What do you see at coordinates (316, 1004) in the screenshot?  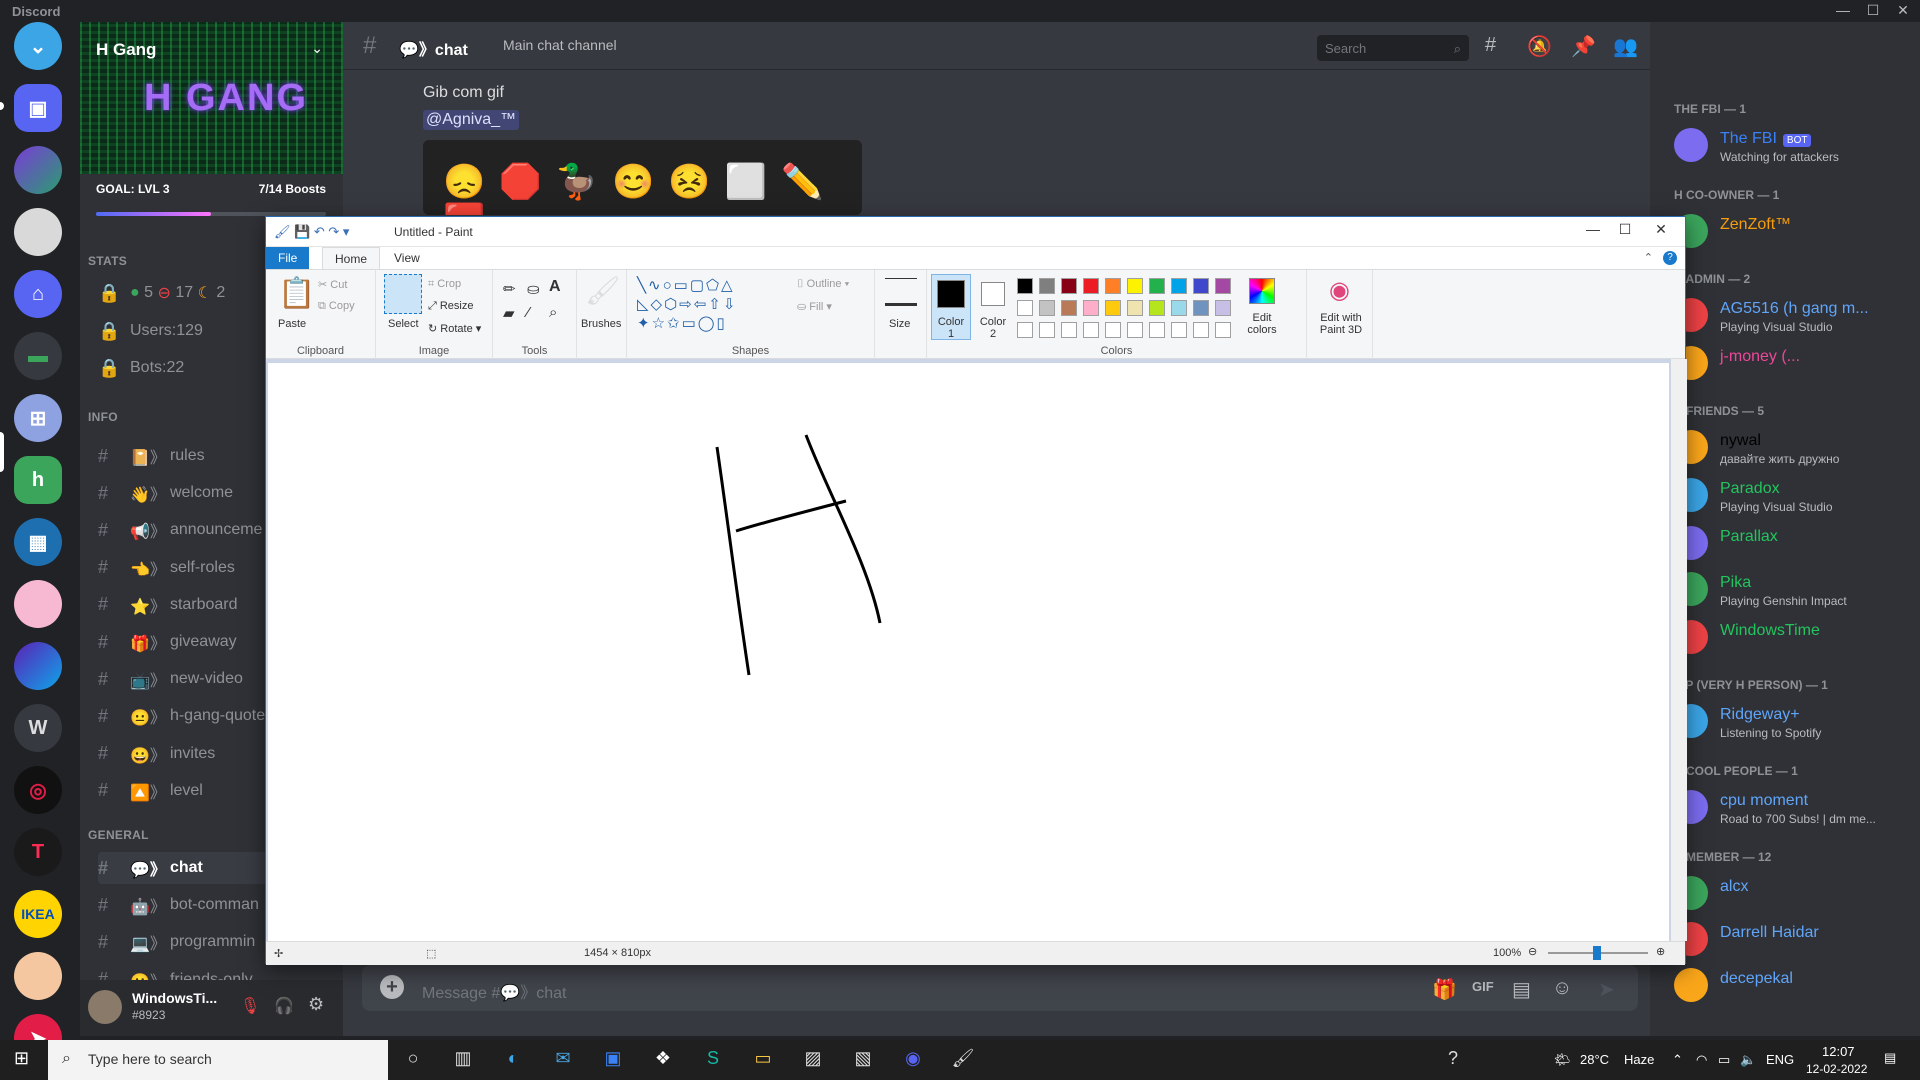 I see `gear-icon: ⚙` at bounding box center [316, 1004].